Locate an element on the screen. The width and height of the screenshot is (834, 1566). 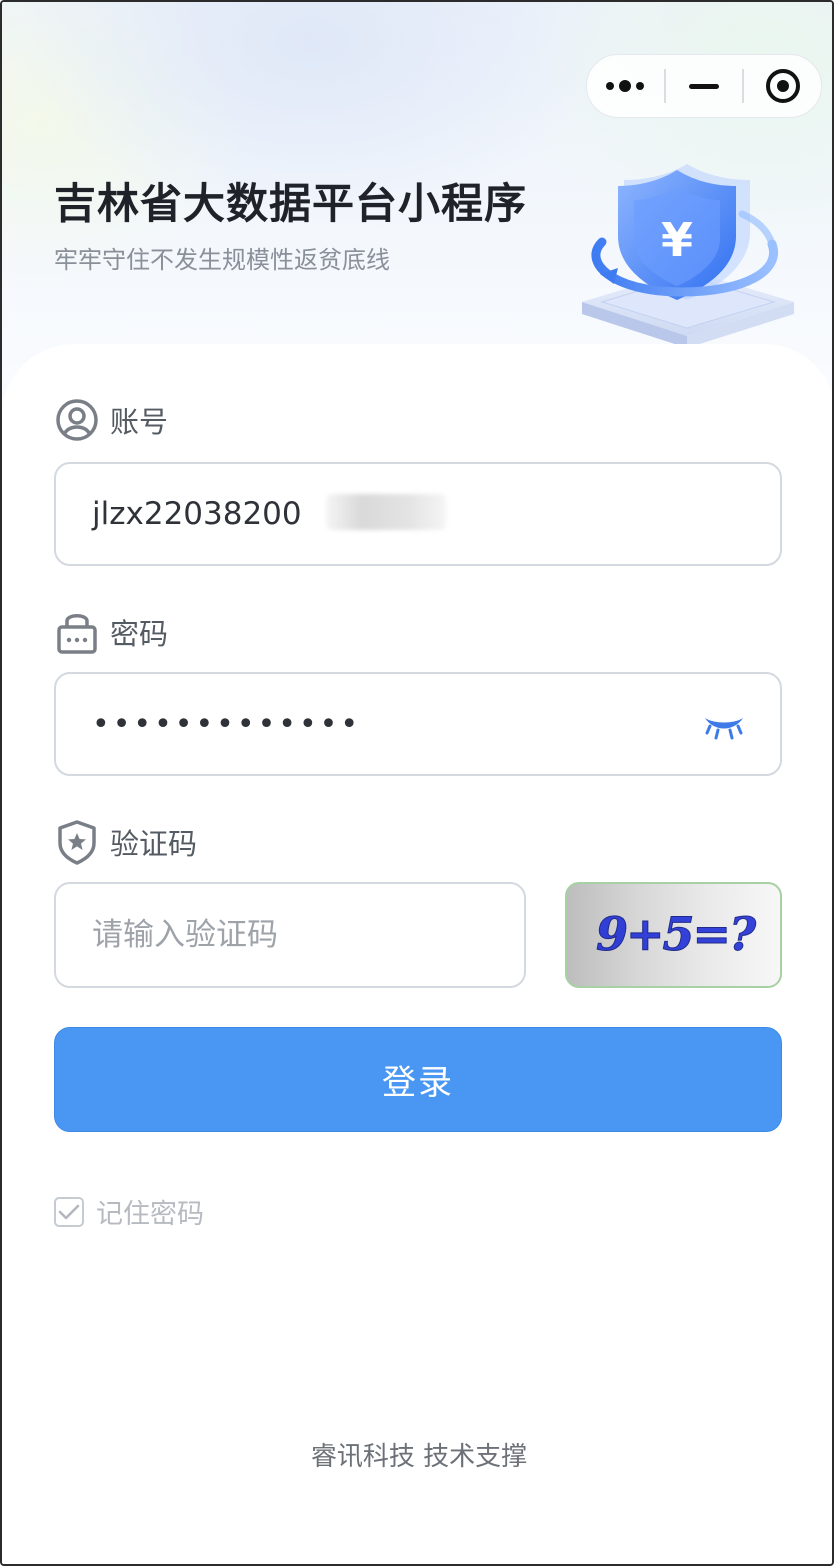
page-title: 吉林省大数据平台小程序 is located at coordinates (291, 203).